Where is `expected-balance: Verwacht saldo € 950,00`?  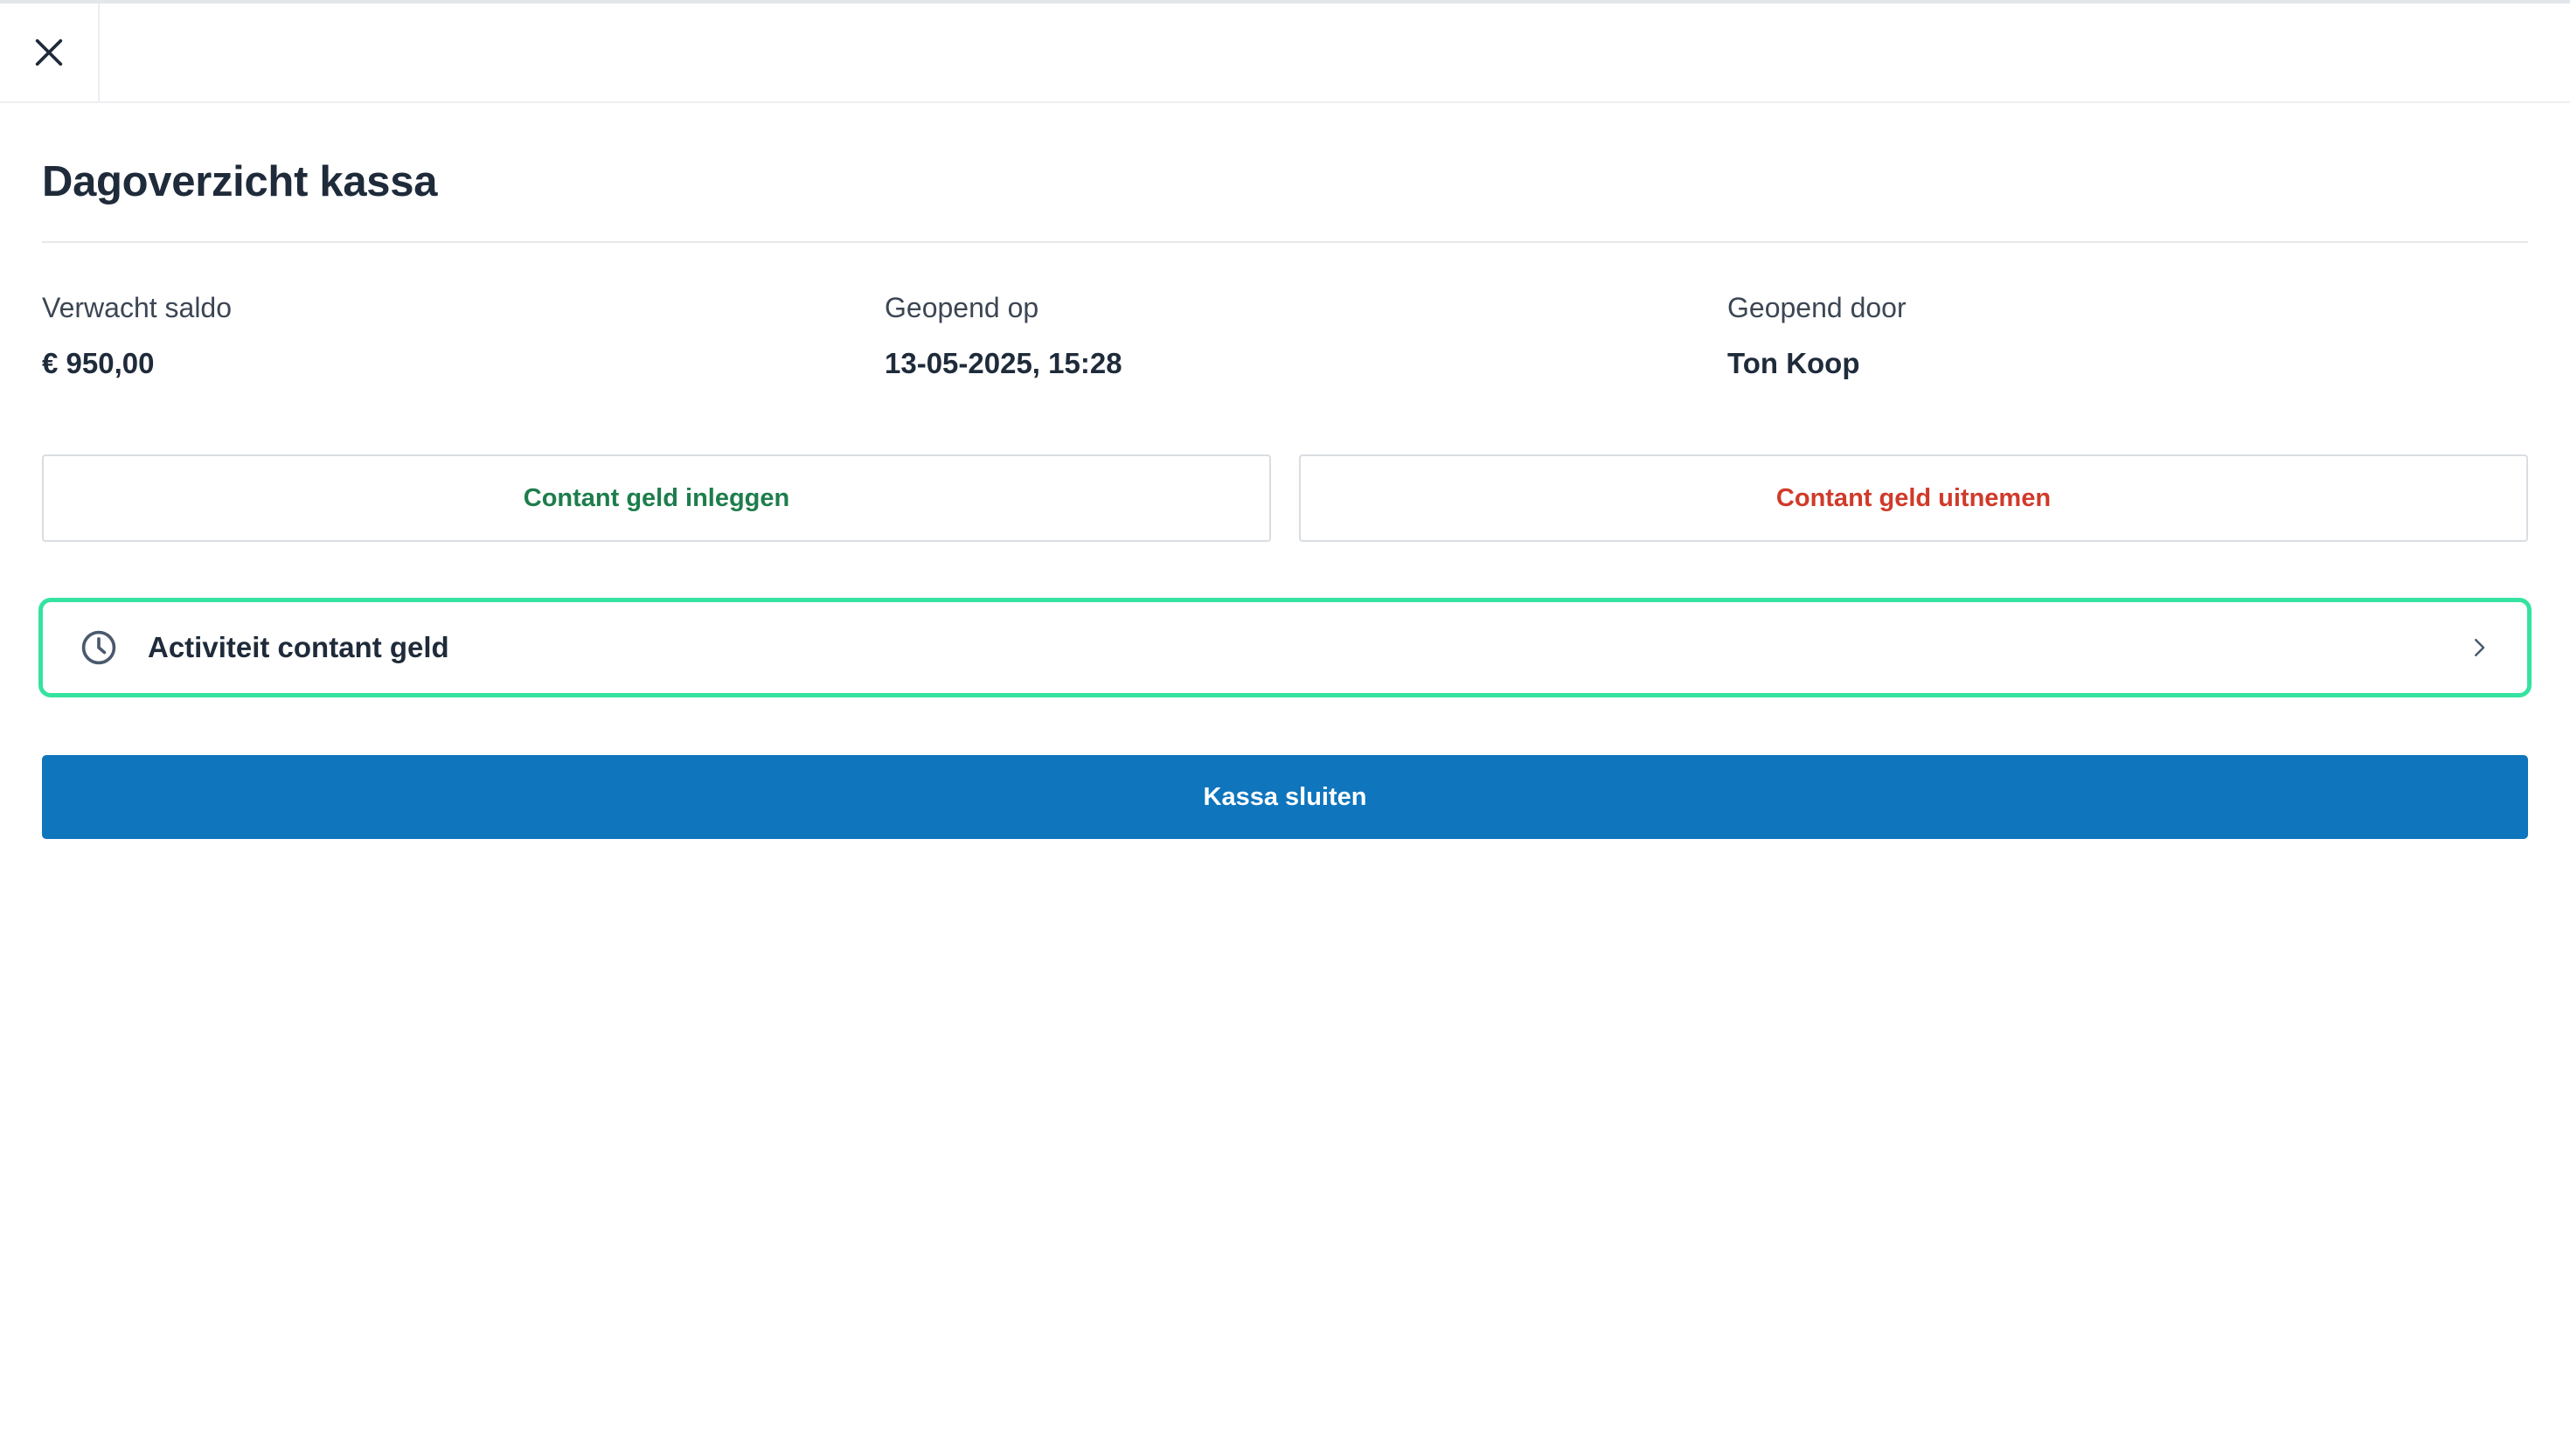
expected-balance: Verwacht saldo € 950,00 is located at coordinates (435, 335).